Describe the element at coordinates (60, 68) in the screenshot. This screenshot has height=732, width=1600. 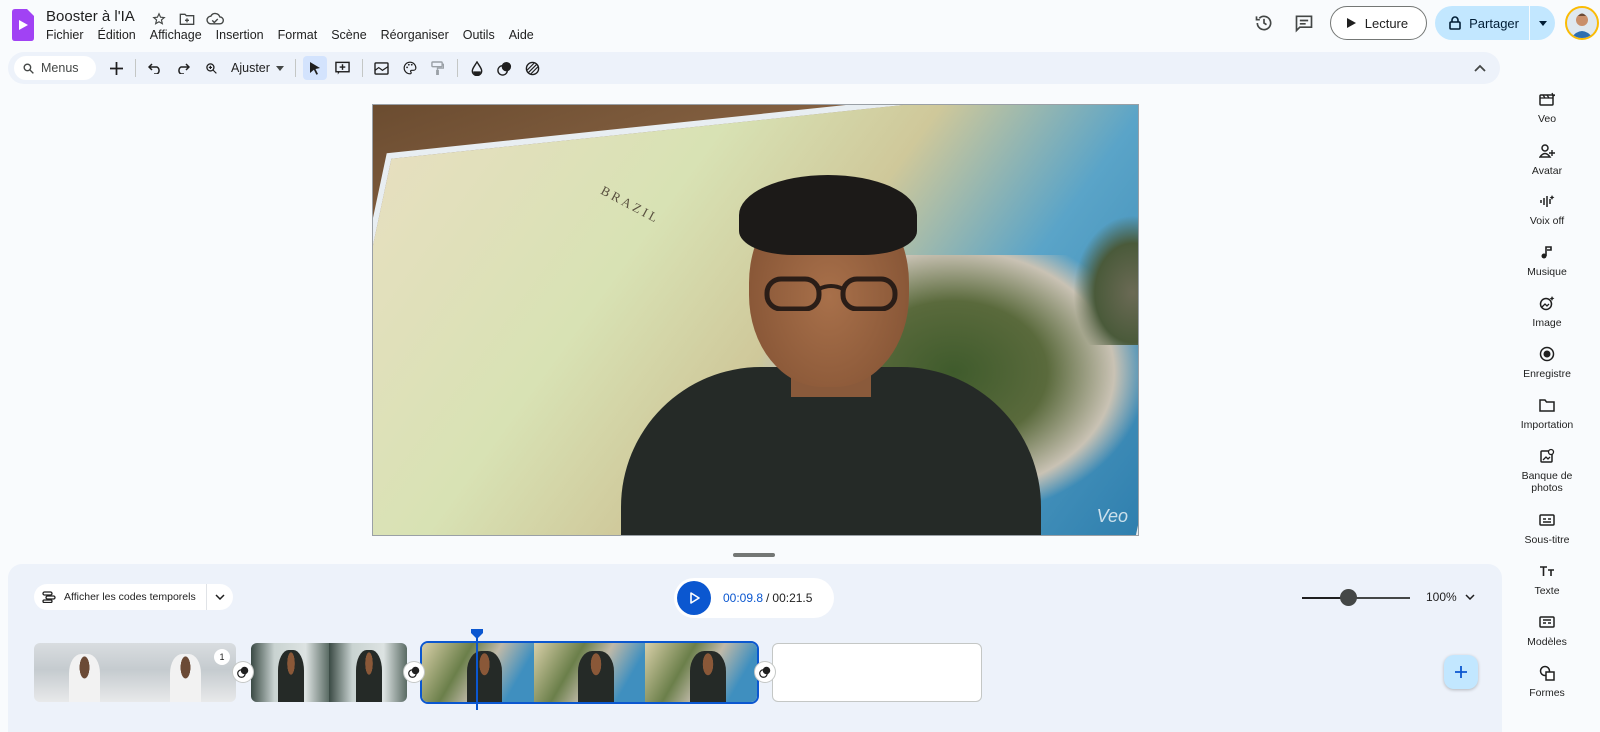
I see `search-menus-label: Menus` at that location.